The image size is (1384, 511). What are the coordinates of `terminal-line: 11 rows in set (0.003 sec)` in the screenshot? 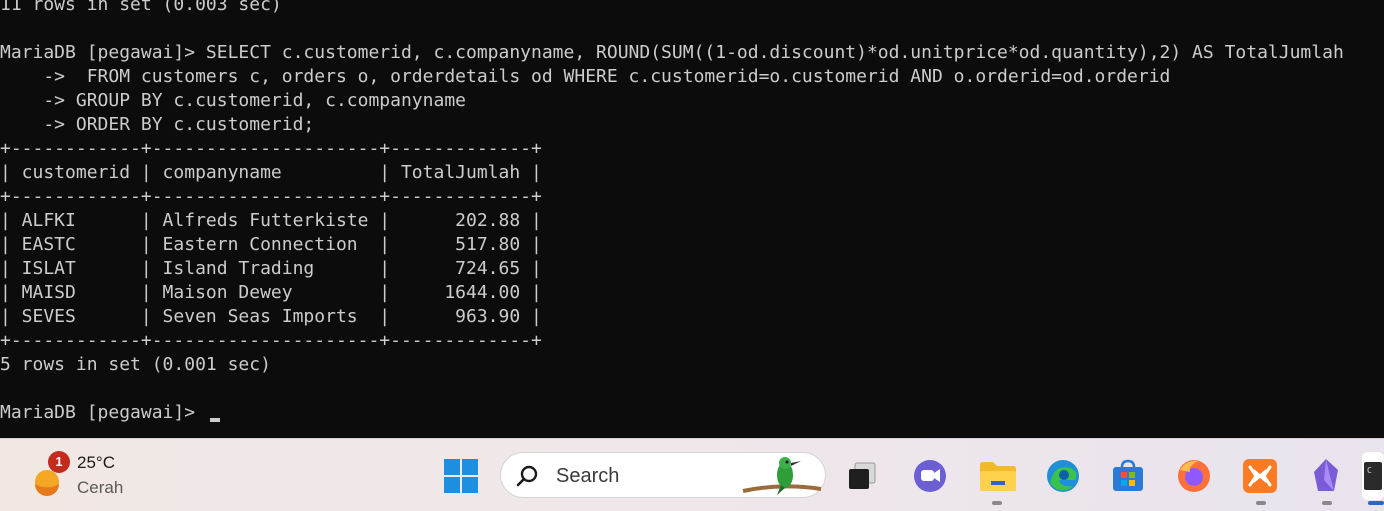 It's located at (141, 7).